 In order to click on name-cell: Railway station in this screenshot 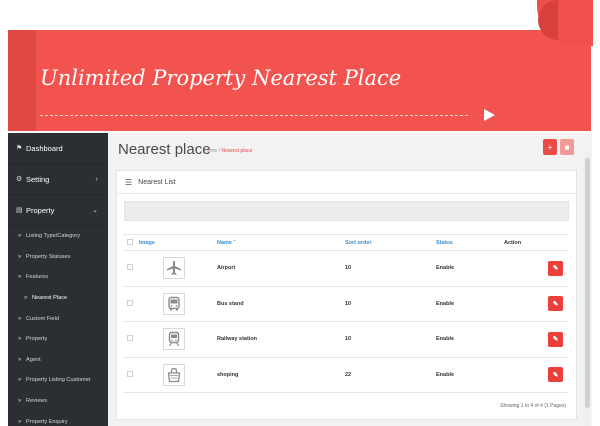, I will do `click(277, 339)`.